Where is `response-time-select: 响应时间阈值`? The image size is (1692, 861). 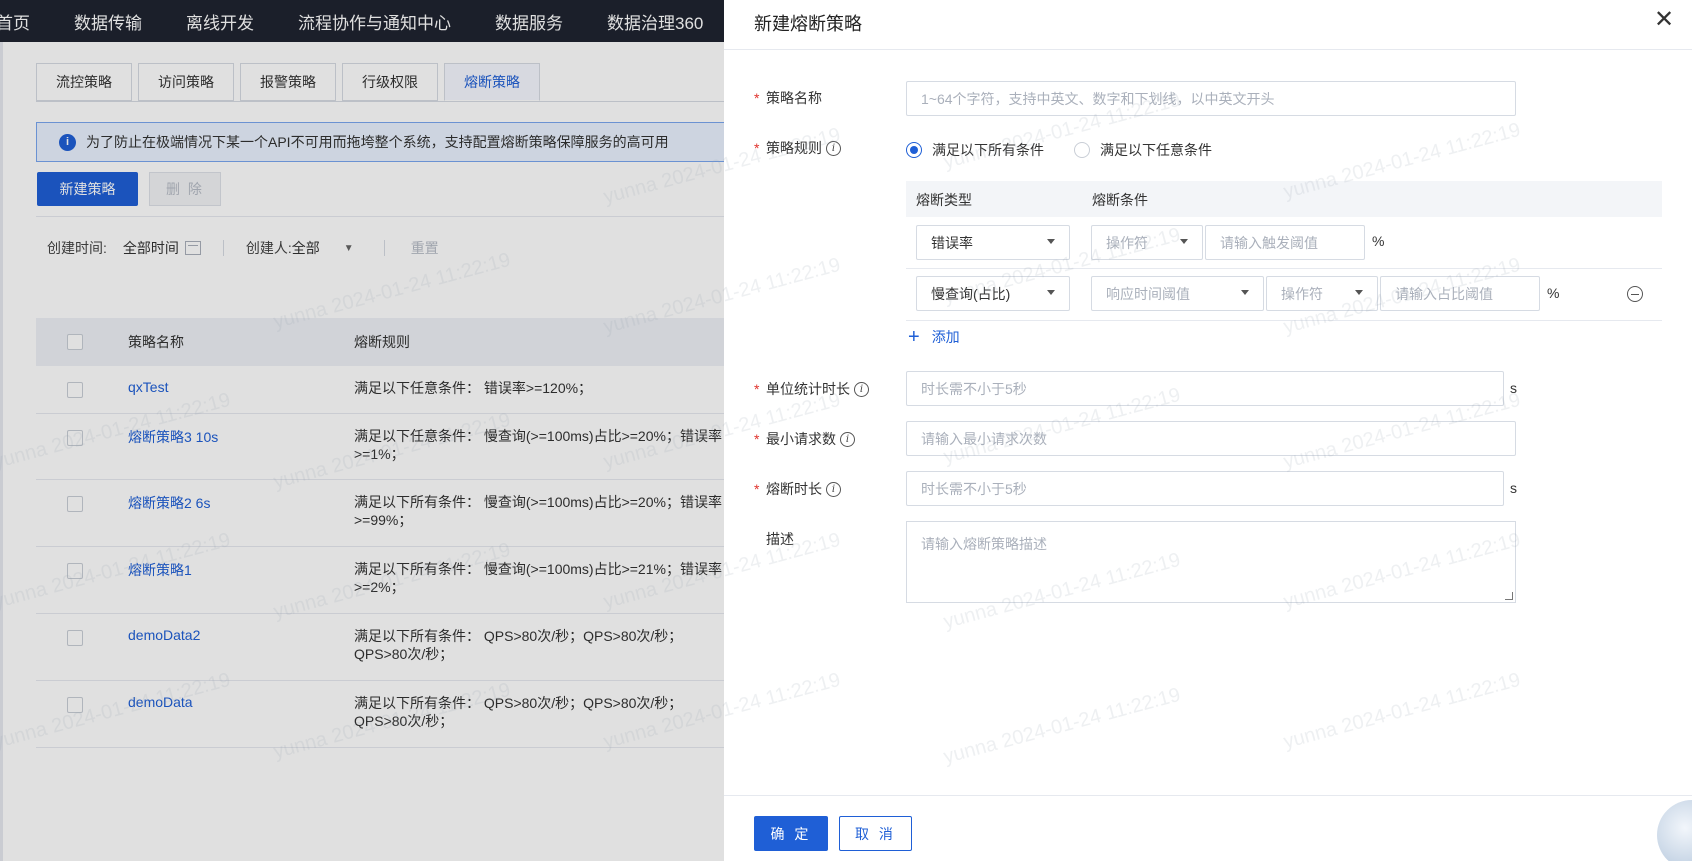 response-time-select: 响应时间阈值 is located at coordinates (1177, 293).